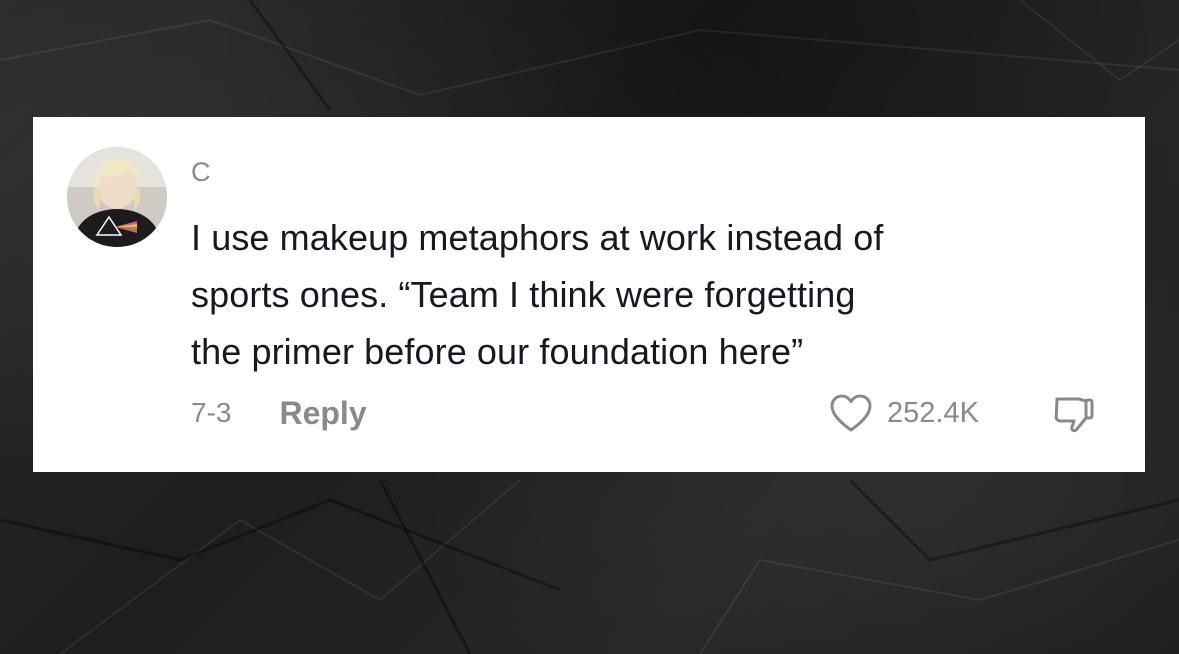 The height and width of the screenshot is (654, 1179). I want to click on comment-meta: 7-3 Reply, so click(279, 413).